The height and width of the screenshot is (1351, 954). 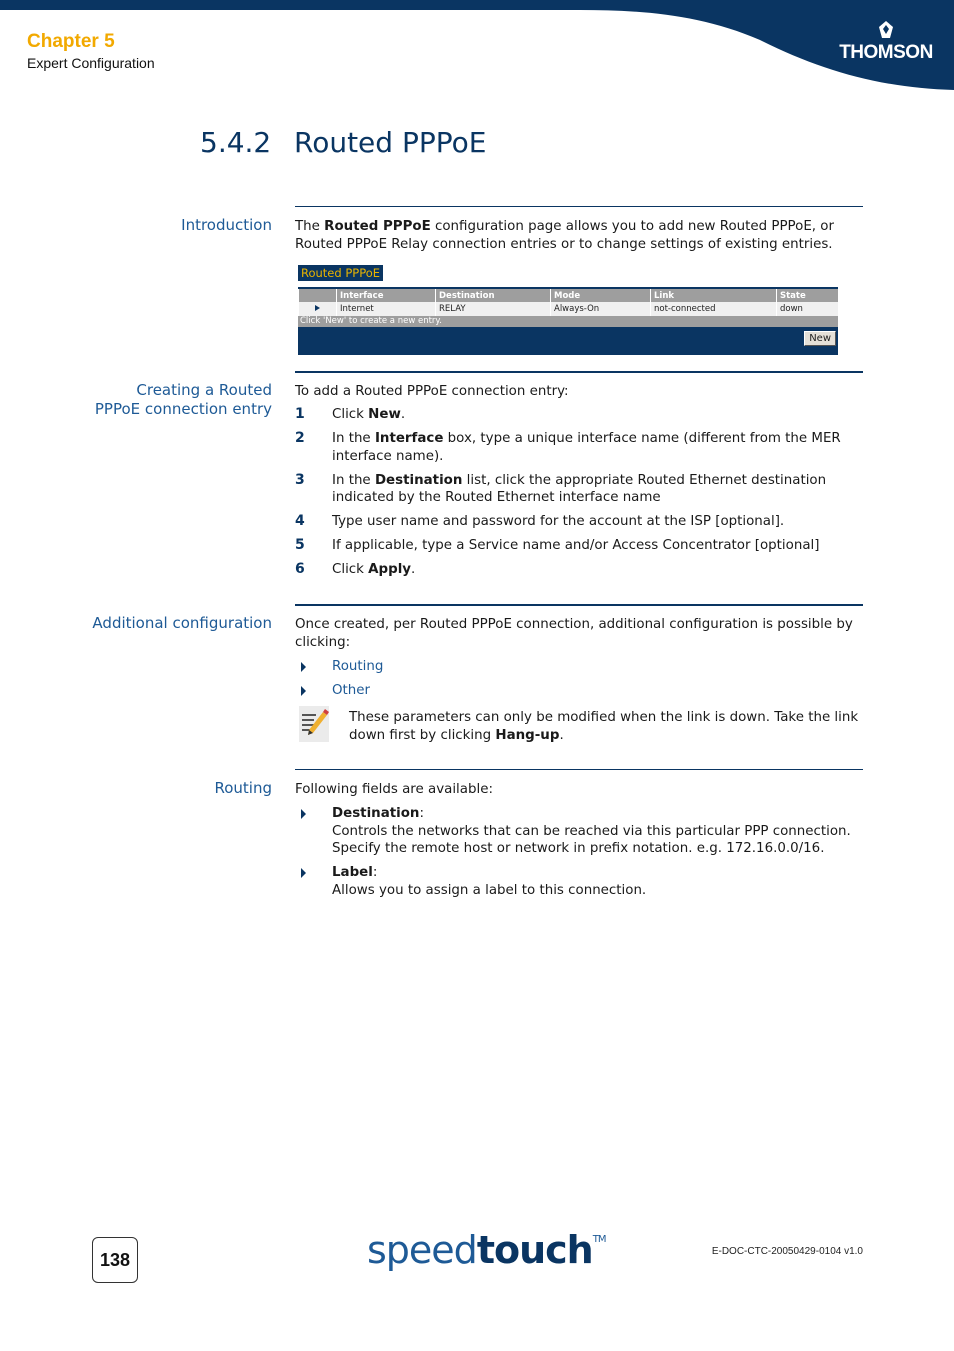 I want to click on widget-action-bar: New, so click(x=568, y=340).